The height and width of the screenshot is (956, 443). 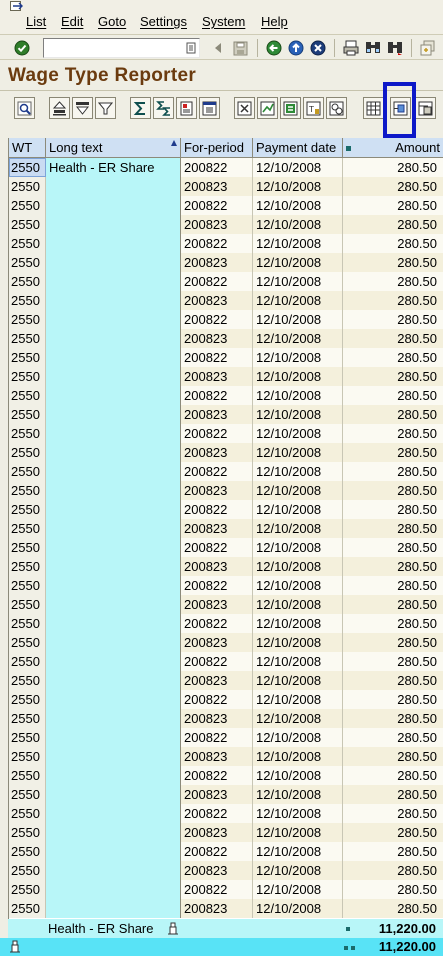 What do you see at coordinates (223, 21) in the screenshot?
I see `menu-system: System` at bounding box center [223, 21].